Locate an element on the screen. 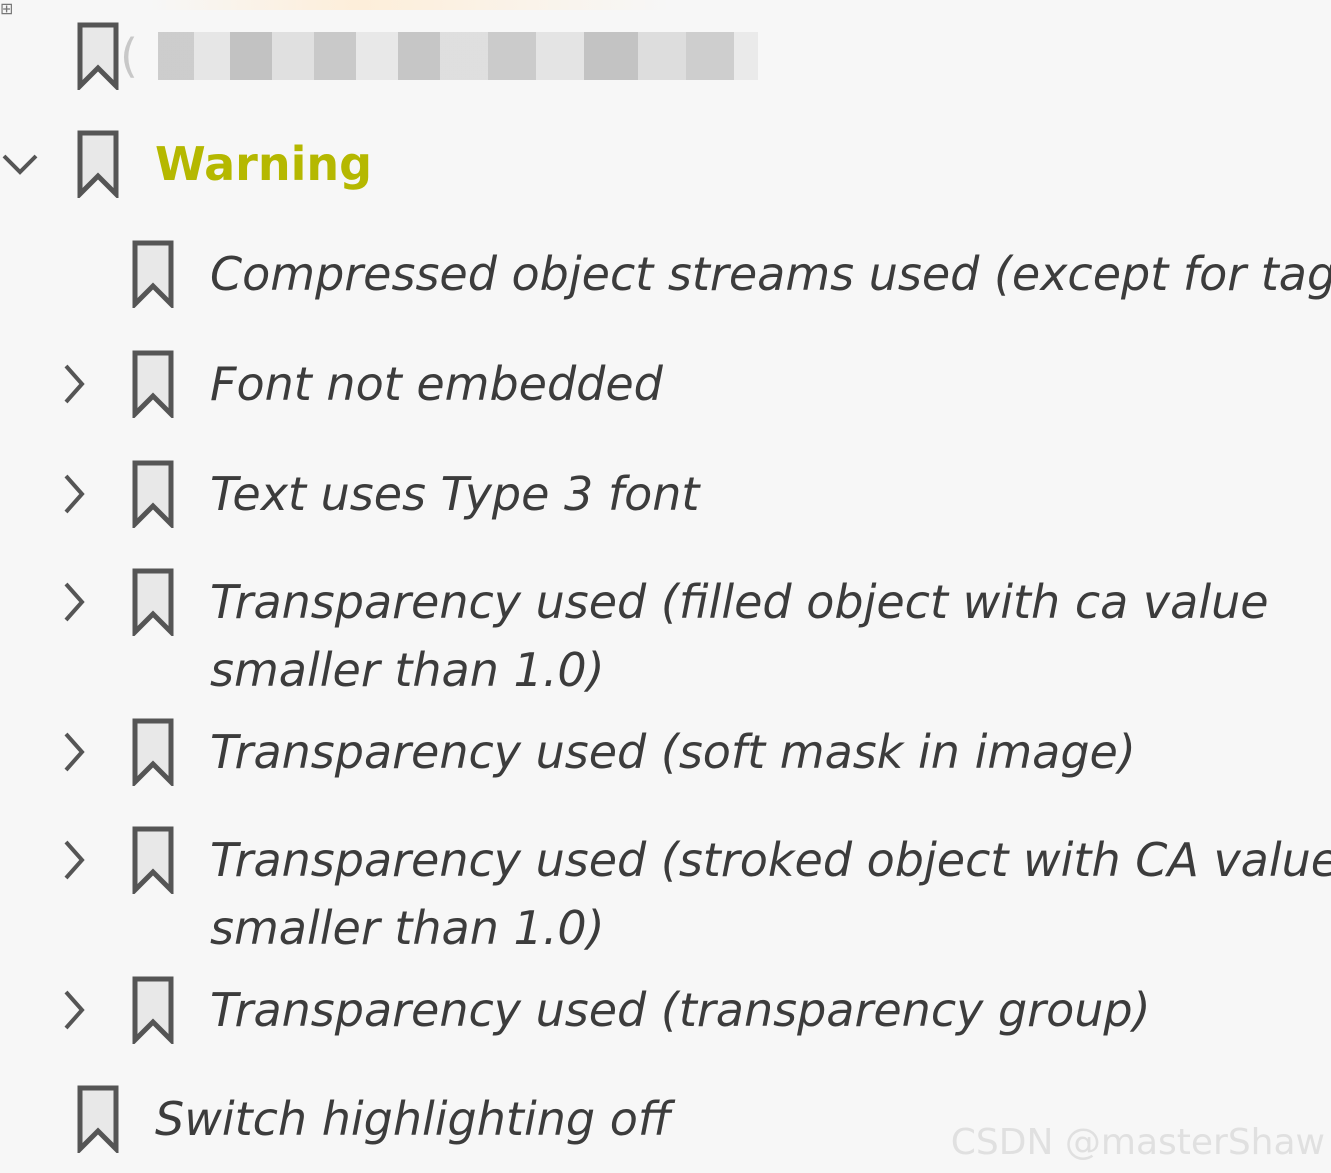 Image resolution: width=1331 pixels, height=1173 pixels. tree-item-transparency-group: Transparency used (transparency group) is located at coordinates (665, 1010).